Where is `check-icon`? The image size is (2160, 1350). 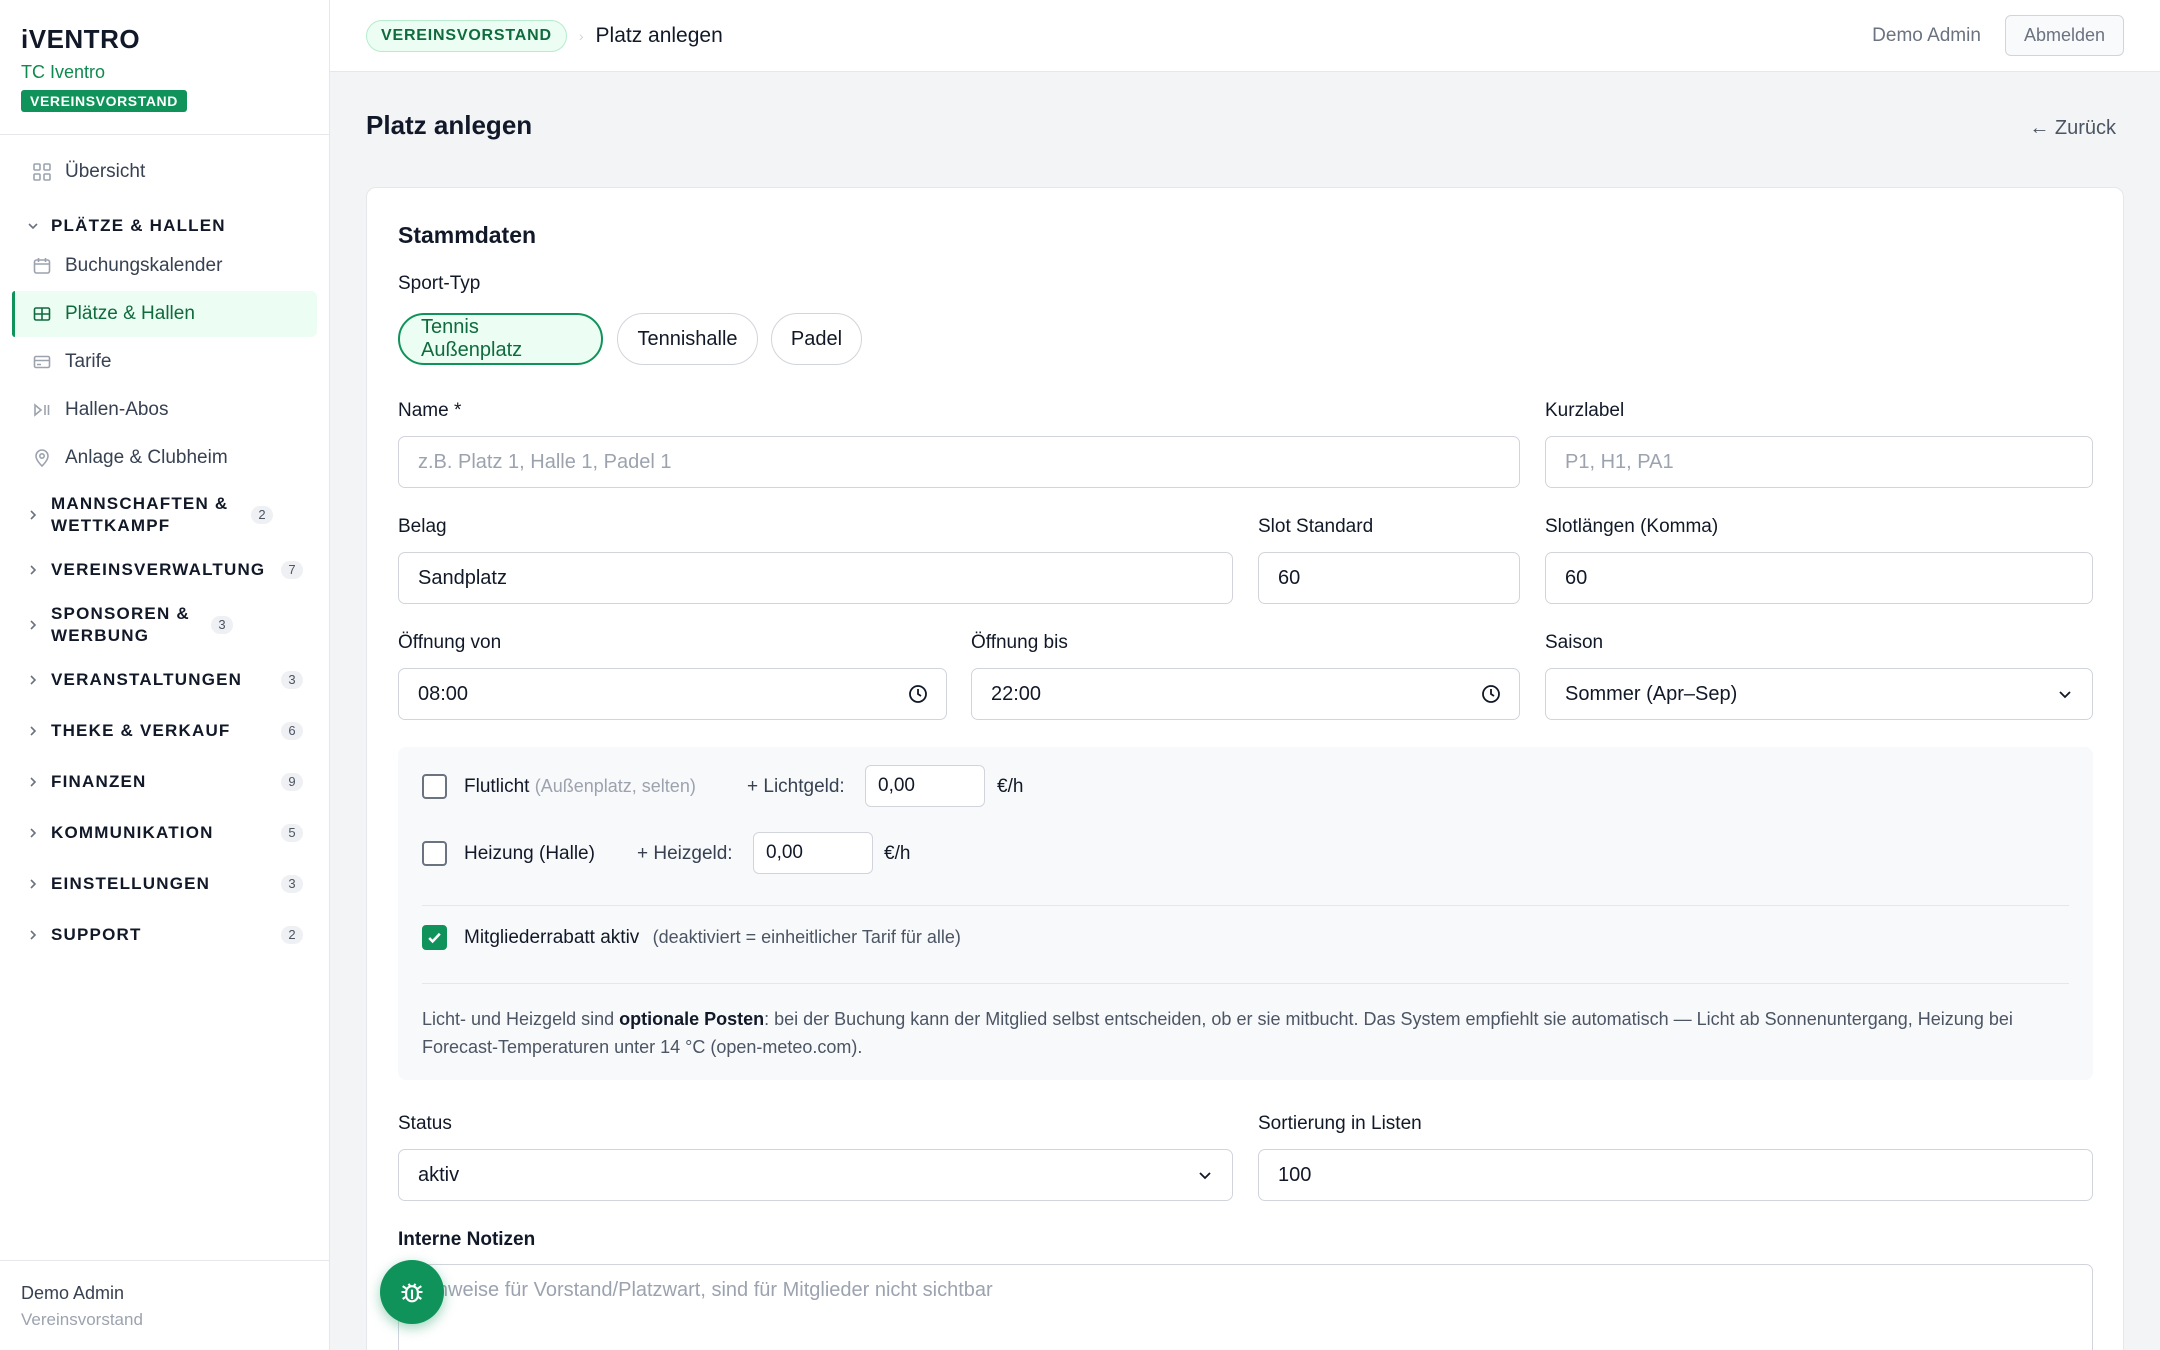 check-icon is located at coordinates (434, 938).